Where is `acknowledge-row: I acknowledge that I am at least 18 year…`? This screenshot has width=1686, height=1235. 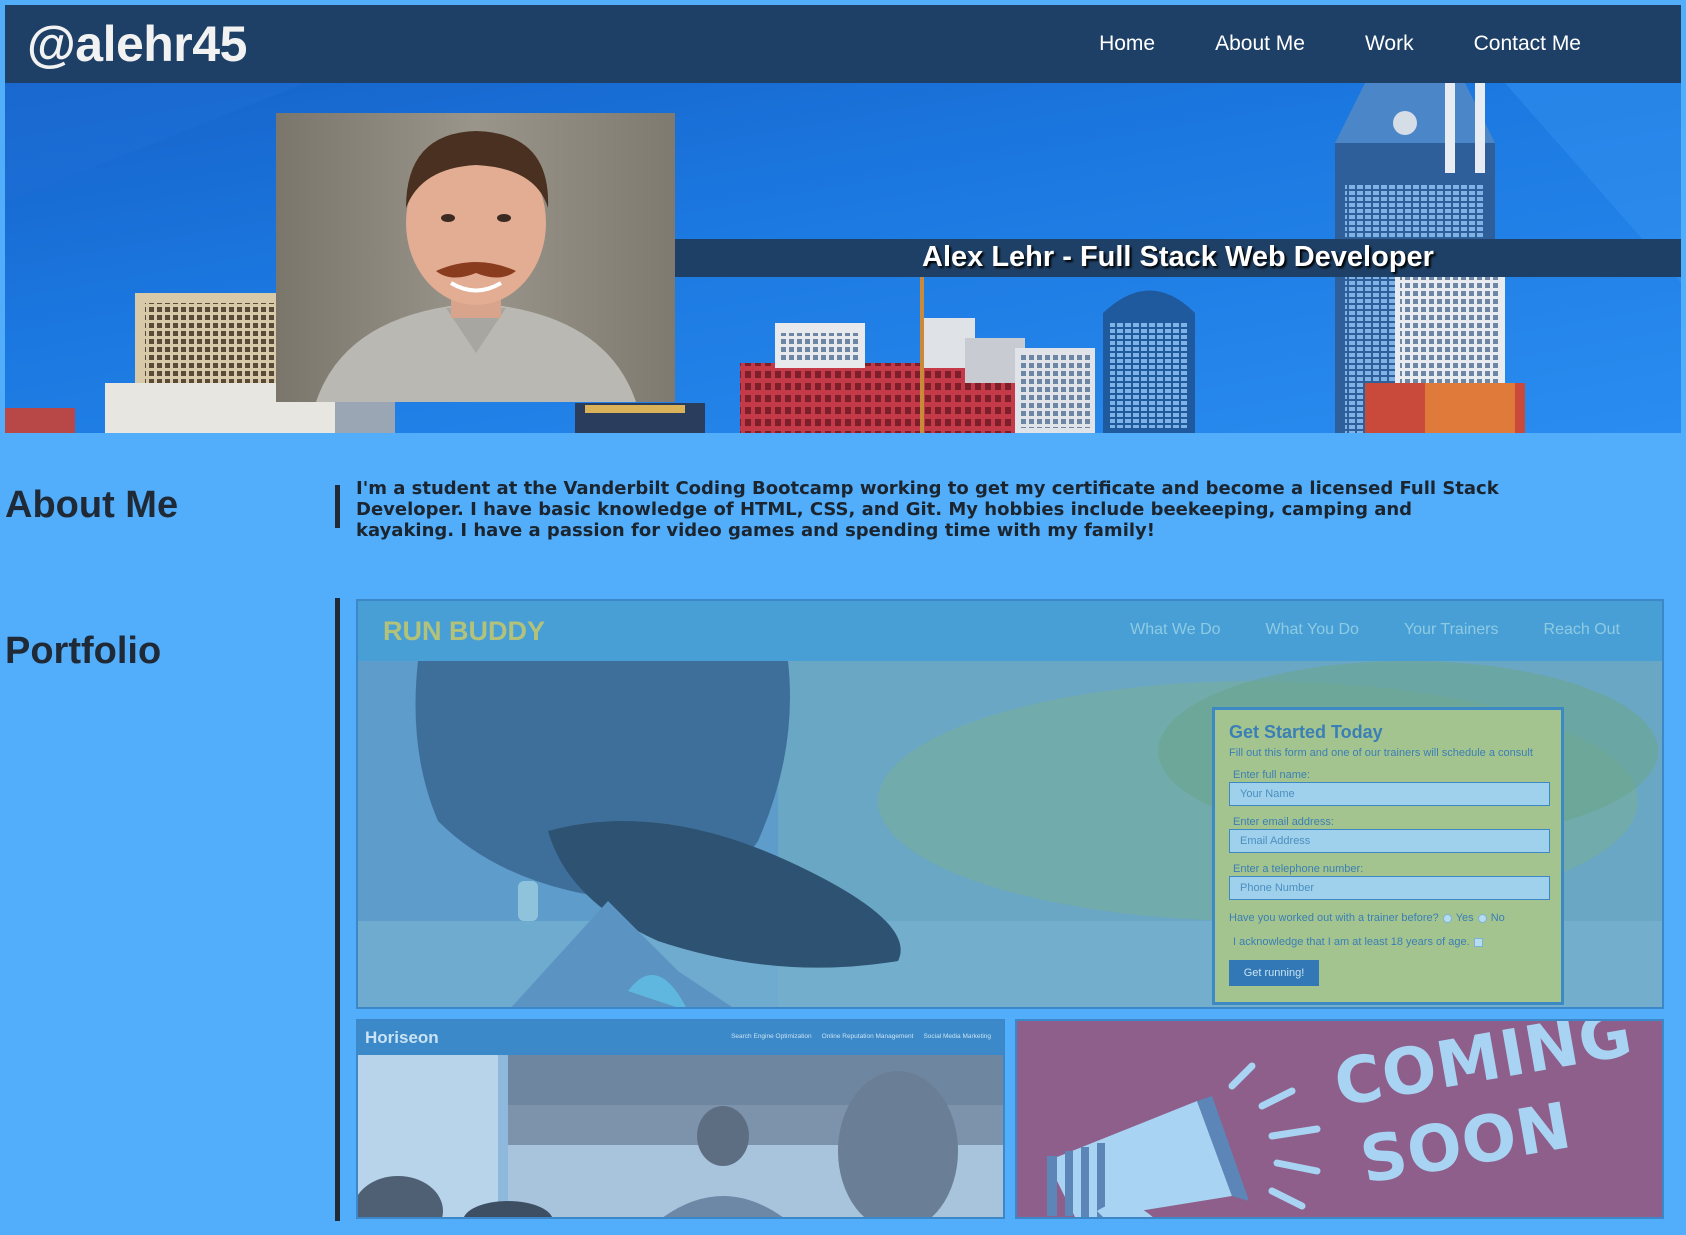
acknowledge-row: I acknowledge that I am at least 18 year… is located at coordinates (1388, 942).